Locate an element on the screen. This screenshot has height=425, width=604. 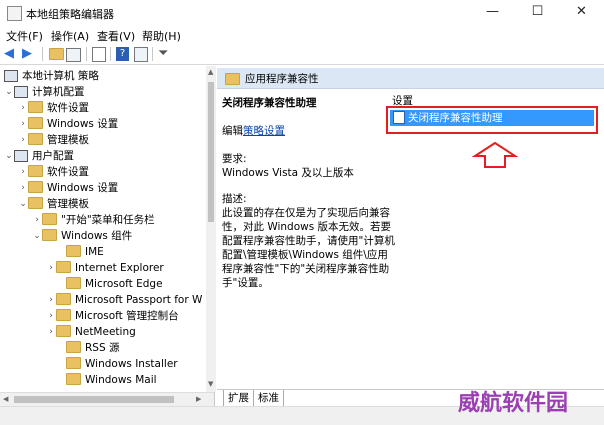
tree-item-microsoft-edge: Microsoft Edge is located at coordinates (109, 284).